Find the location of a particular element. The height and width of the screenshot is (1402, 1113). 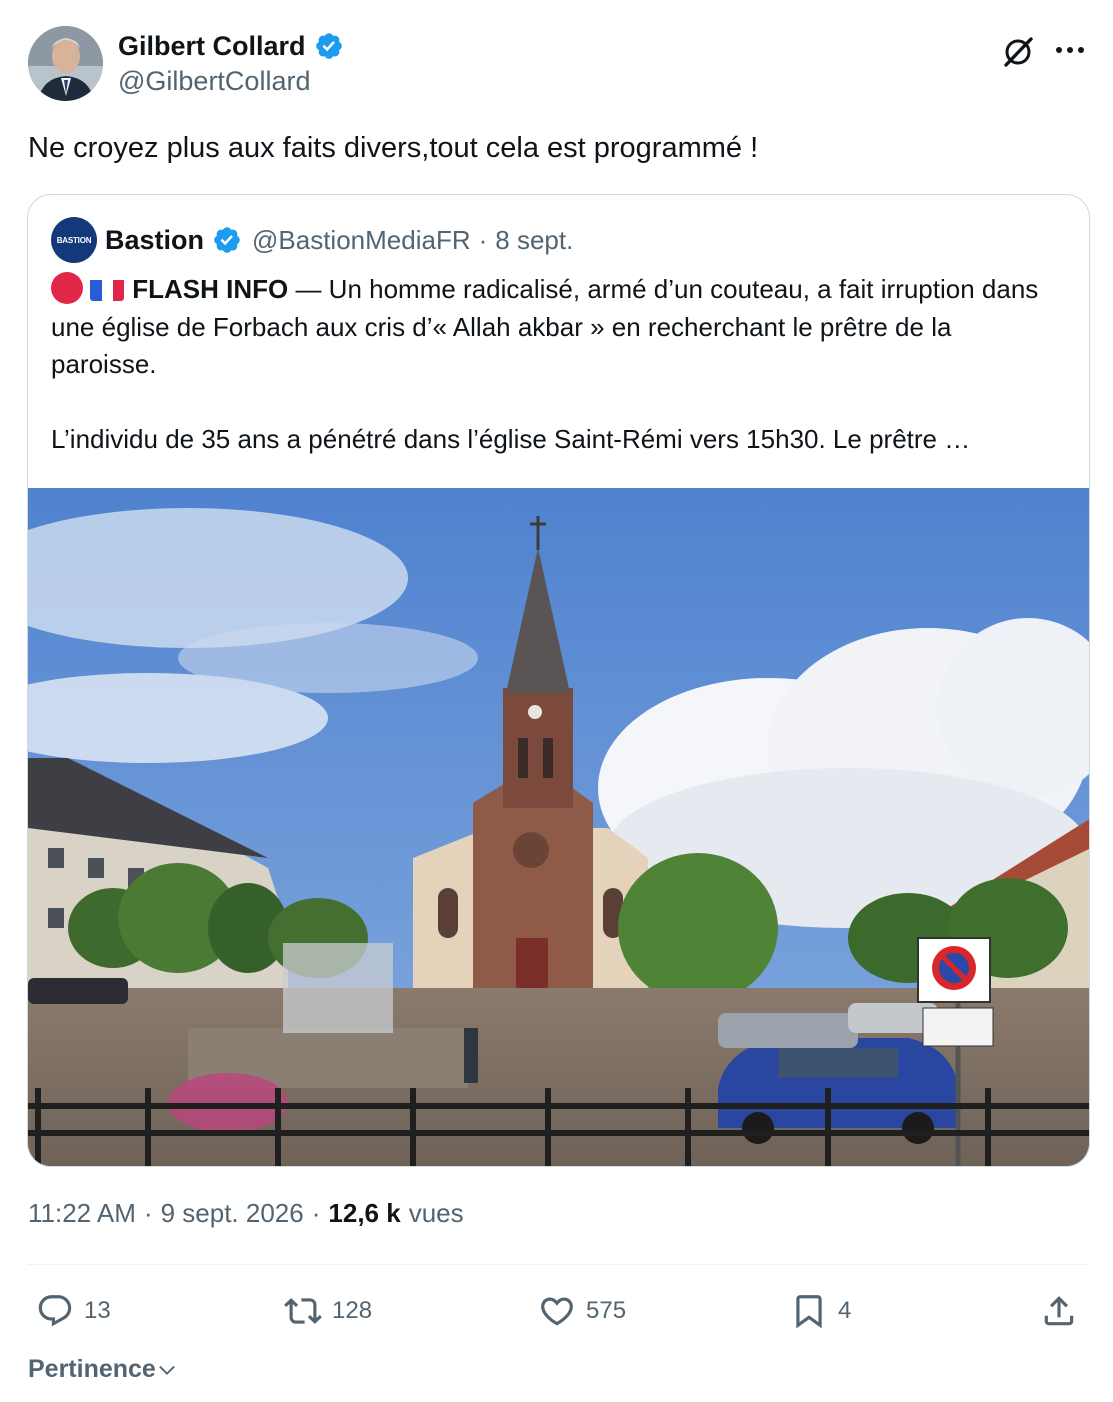

views-label: vues is located at coordinates (436, 1213).